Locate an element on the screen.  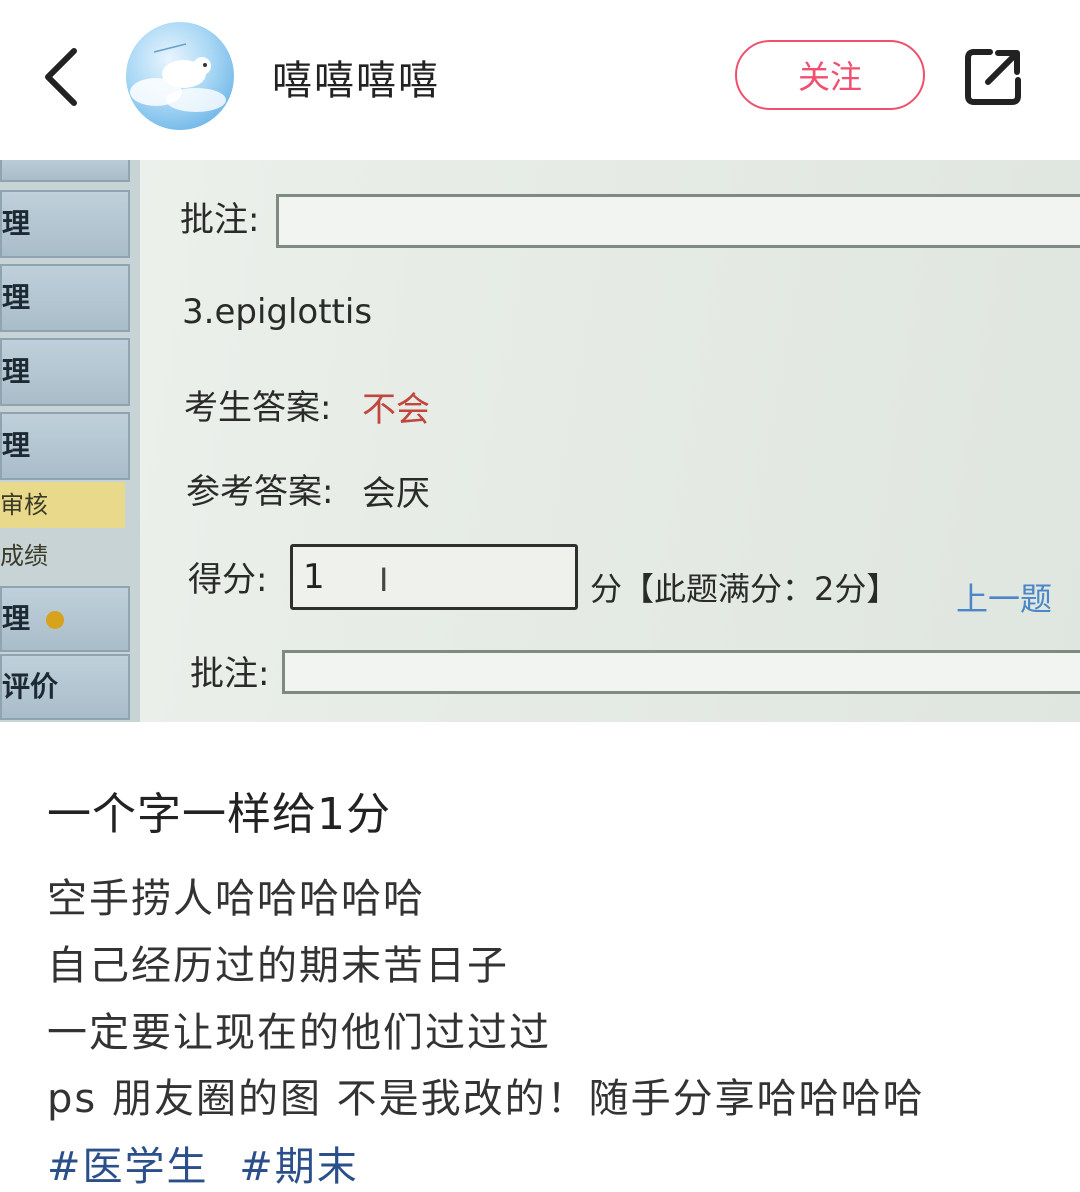
post-title: 一个字一样给1分 is located at coordinates (219, 814).